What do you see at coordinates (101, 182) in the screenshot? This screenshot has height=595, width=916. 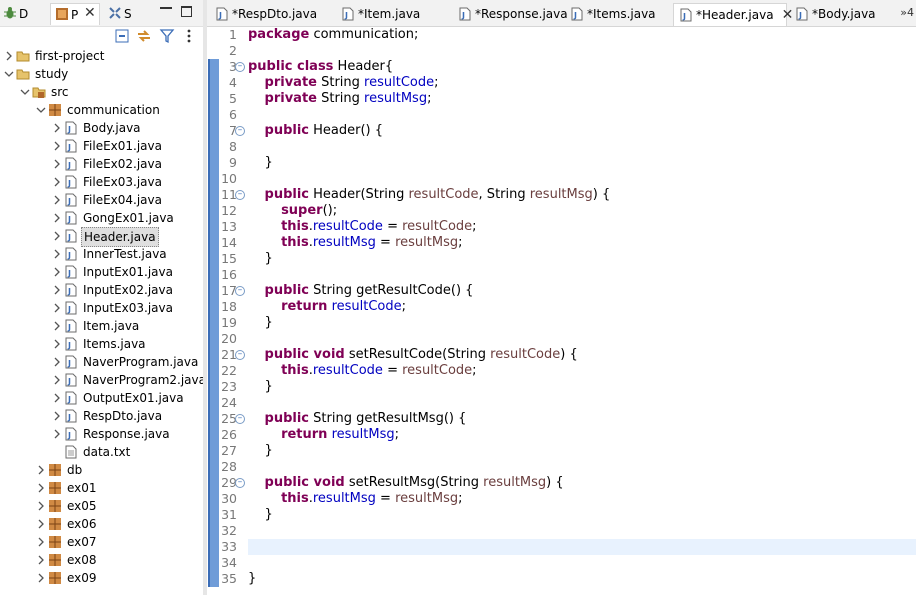 I see `tree-item: J FileEx03.java` at bounding box center [101, 182].